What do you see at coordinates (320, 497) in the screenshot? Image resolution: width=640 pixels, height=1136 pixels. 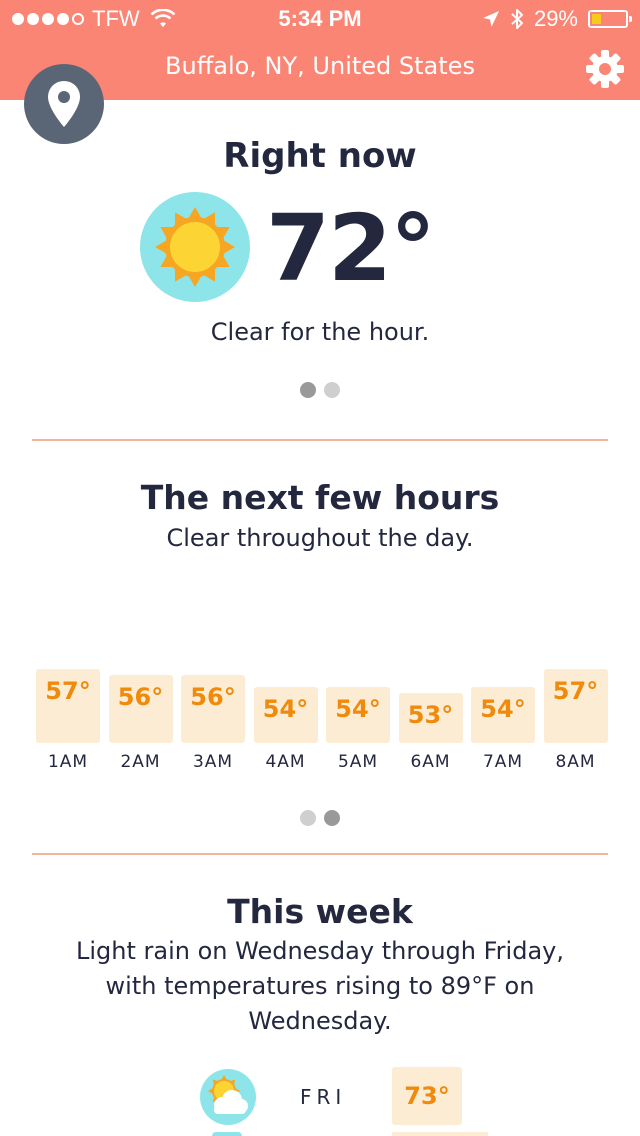 I see `next-hours-title: The next few hours` at bounding box center [320, 497].